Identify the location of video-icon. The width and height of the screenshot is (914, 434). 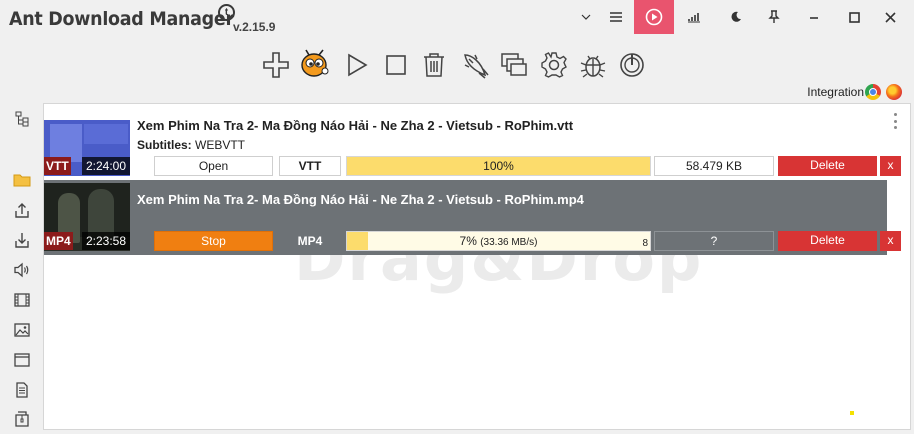
(22, 300).